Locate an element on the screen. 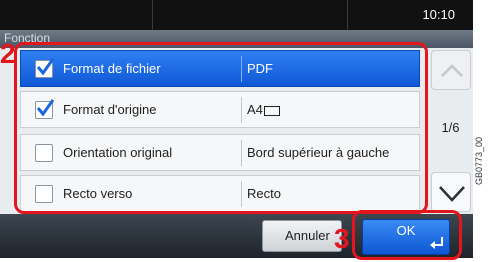 Image resolution: width=495 pixels, height=262 pixels. chevron-up-icon is located at coordinates (452, 70).